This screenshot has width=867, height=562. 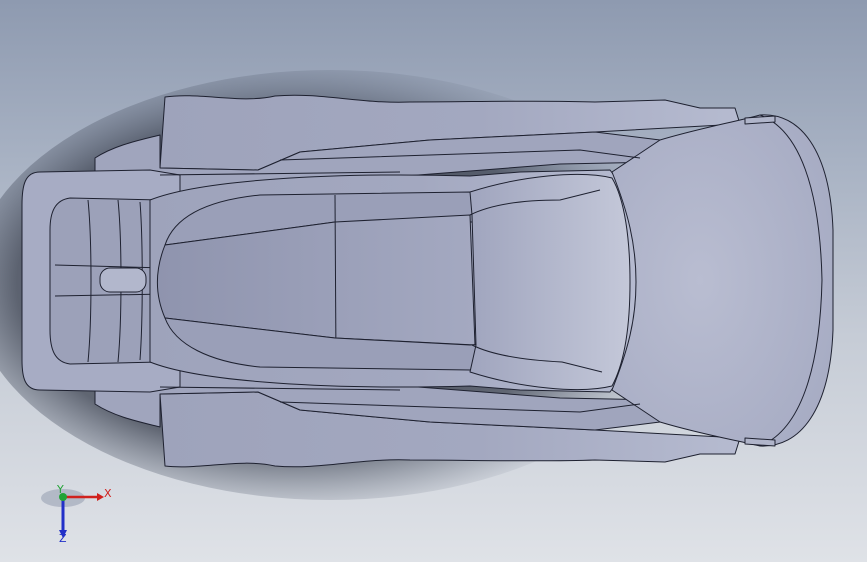 I want to click on triad-x-arrow, so click(x=100, y=497).